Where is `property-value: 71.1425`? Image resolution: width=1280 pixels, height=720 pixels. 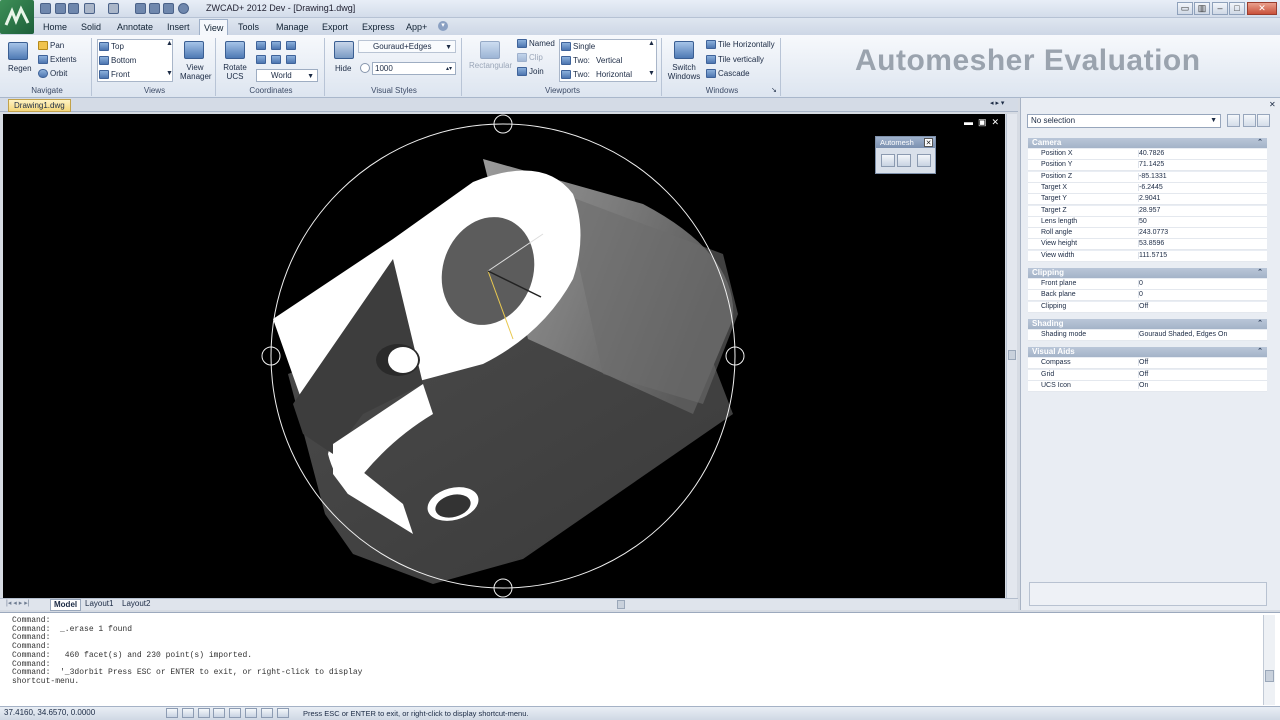 property-value: 71.1425 is located at coordinates (1151, 165).